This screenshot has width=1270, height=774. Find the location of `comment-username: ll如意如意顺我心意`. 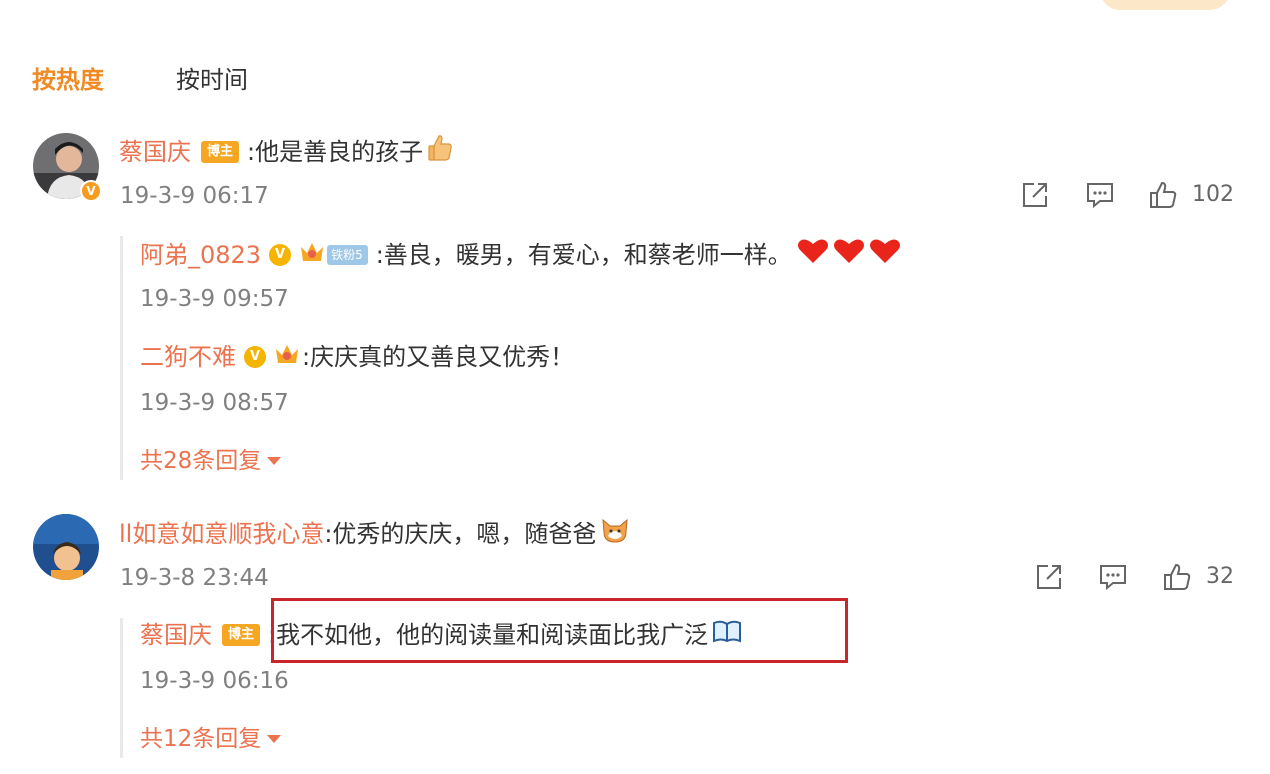

comment-username: ll如意如意顺我心意 is located at coordinates (221, 534).